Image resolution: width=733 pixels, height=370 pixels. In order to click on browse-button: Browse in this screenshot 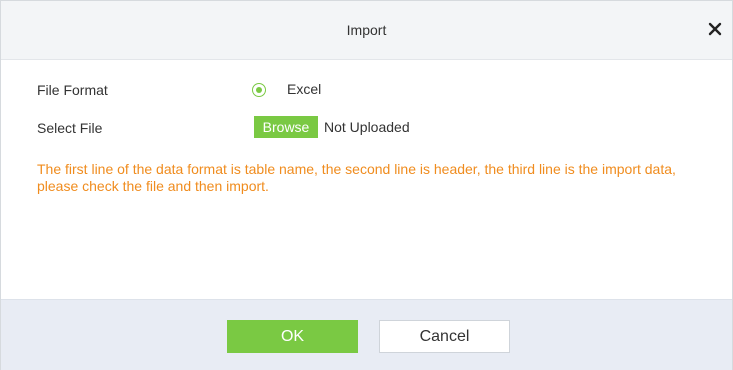, I will do `click(286, 127)`.